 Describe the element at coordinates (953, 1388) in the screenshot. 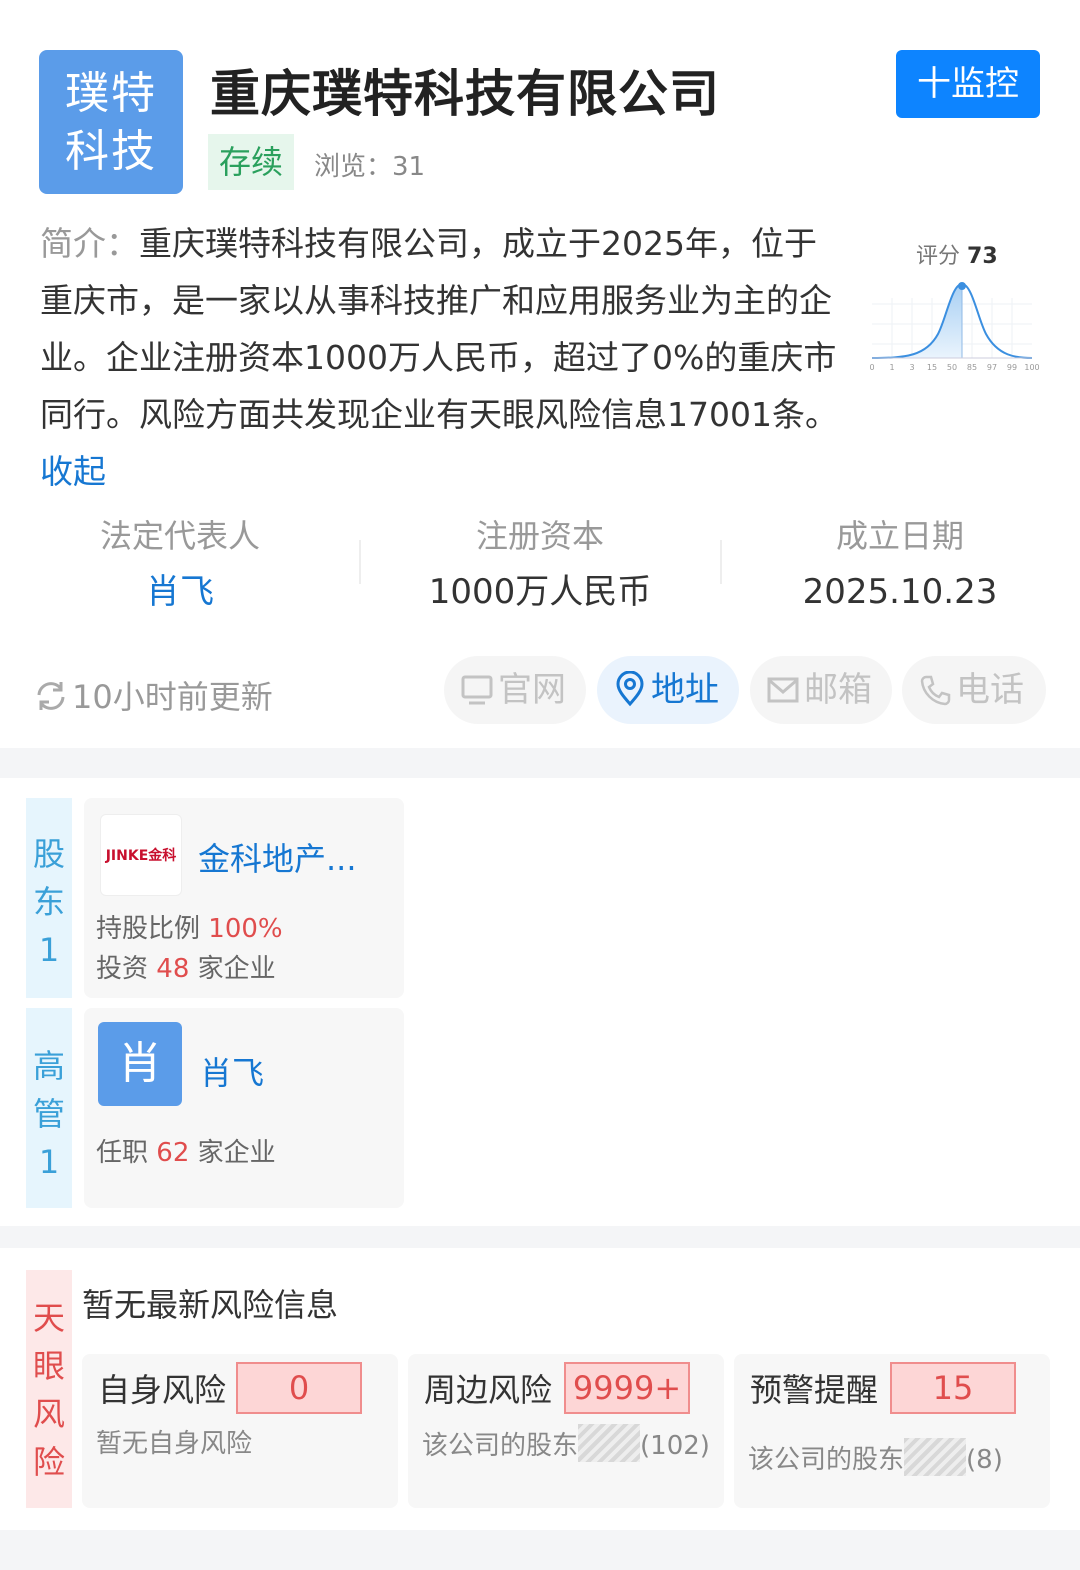

I see `risk-count-badge: 15` at that location.